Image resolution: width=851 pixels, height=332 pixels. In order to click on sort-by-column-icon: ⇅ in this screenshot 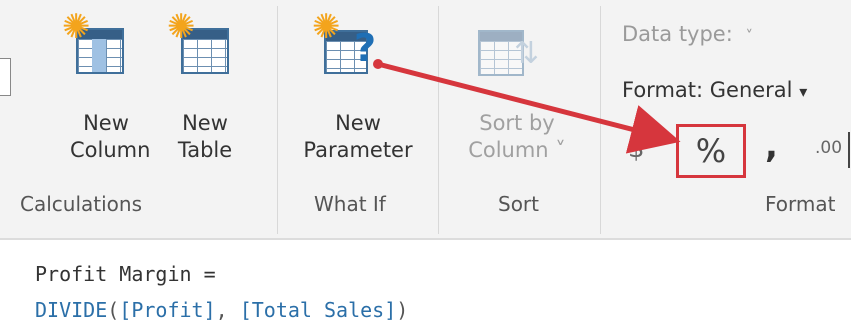, I will do `click(509, 51)`.